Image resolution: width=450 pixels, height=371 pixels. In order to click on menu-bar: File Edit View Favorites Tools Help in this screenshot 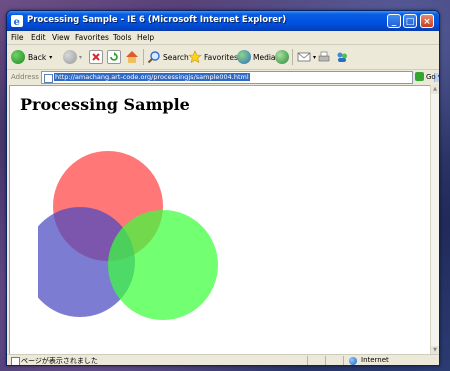, I will do `click(223, 47)`.